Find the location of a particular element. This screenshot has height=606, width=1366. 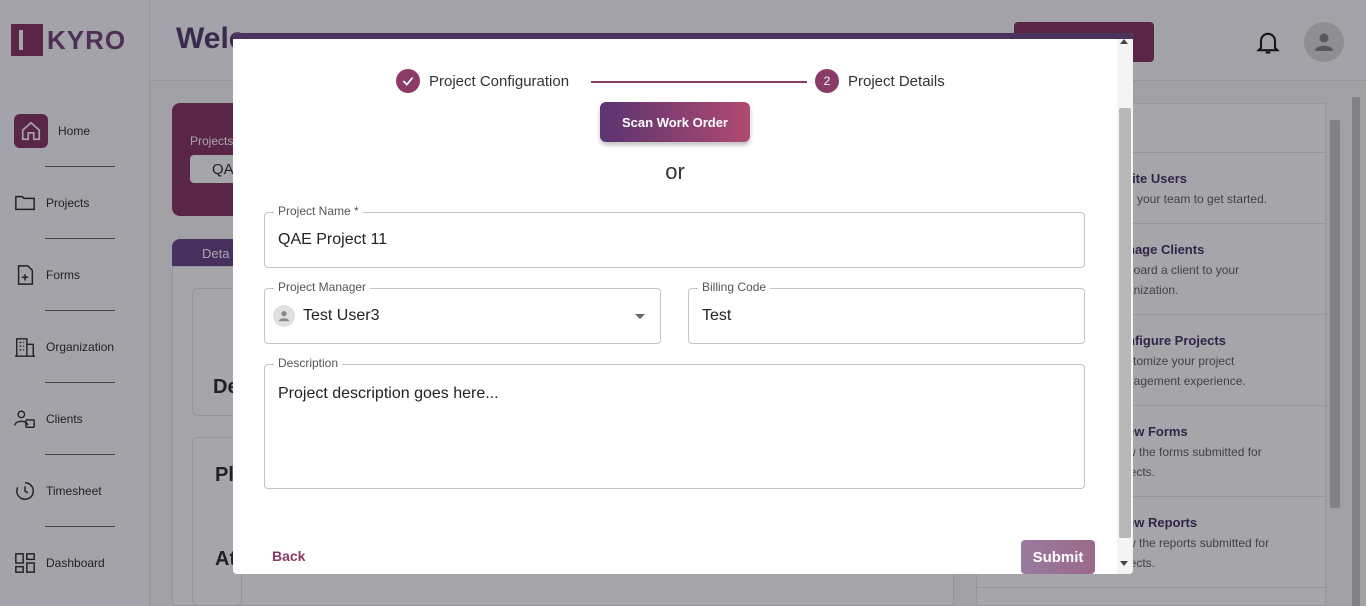

project-manager-value: Test User3 is located at coordinates (341, 315).